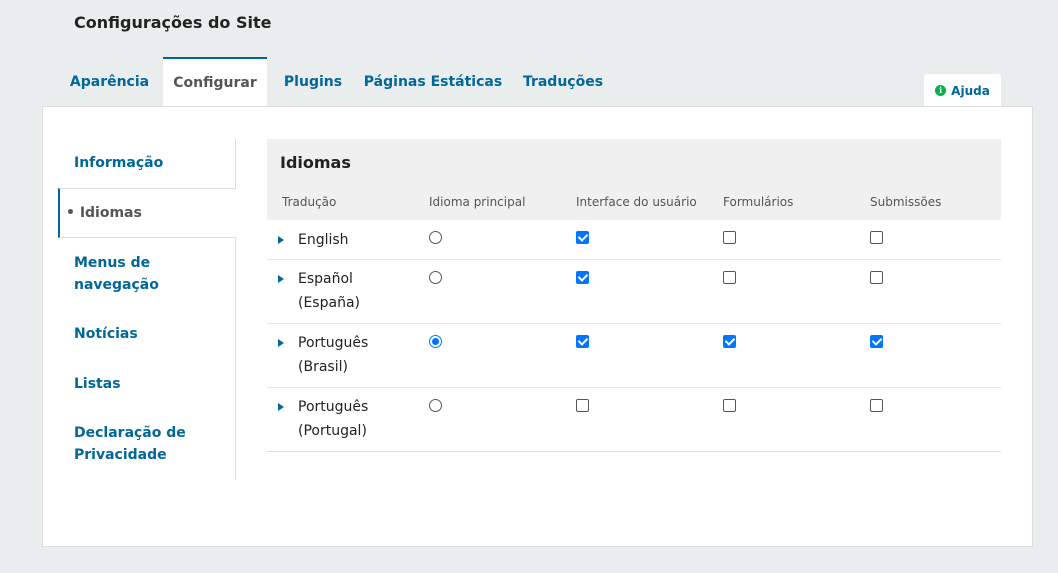 Image resolution: width=1058 pixels, height=573 pixels. What do you see at coordinates (147, 213) in the screenshot?
I see `sidebar-item-idiomas: • Idiomas` at bounding box center [147, 213].